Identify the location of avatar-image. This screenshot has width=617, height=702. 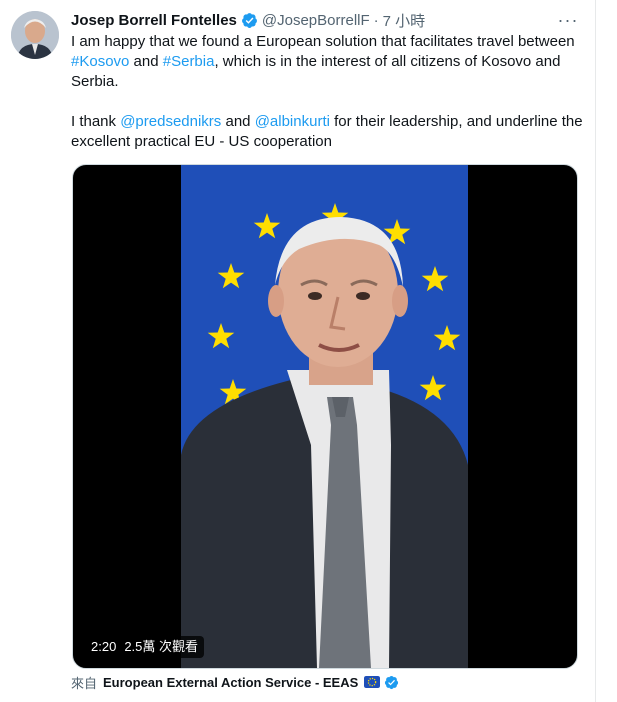
(35, 35).